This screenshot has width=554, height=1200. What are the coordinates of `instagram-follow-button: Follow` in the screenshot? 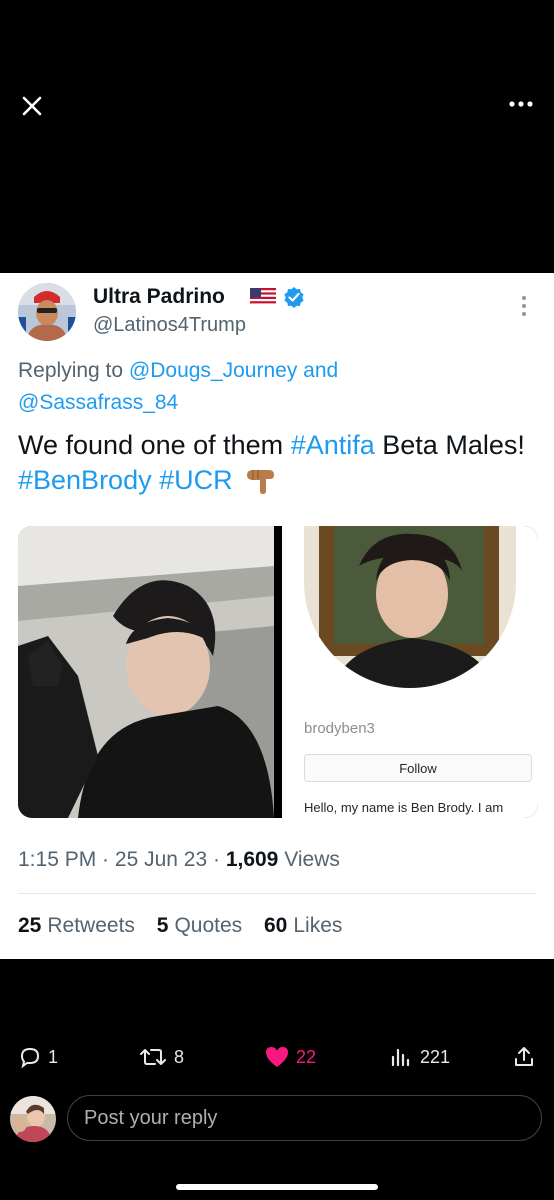 It's located at (418, 768).